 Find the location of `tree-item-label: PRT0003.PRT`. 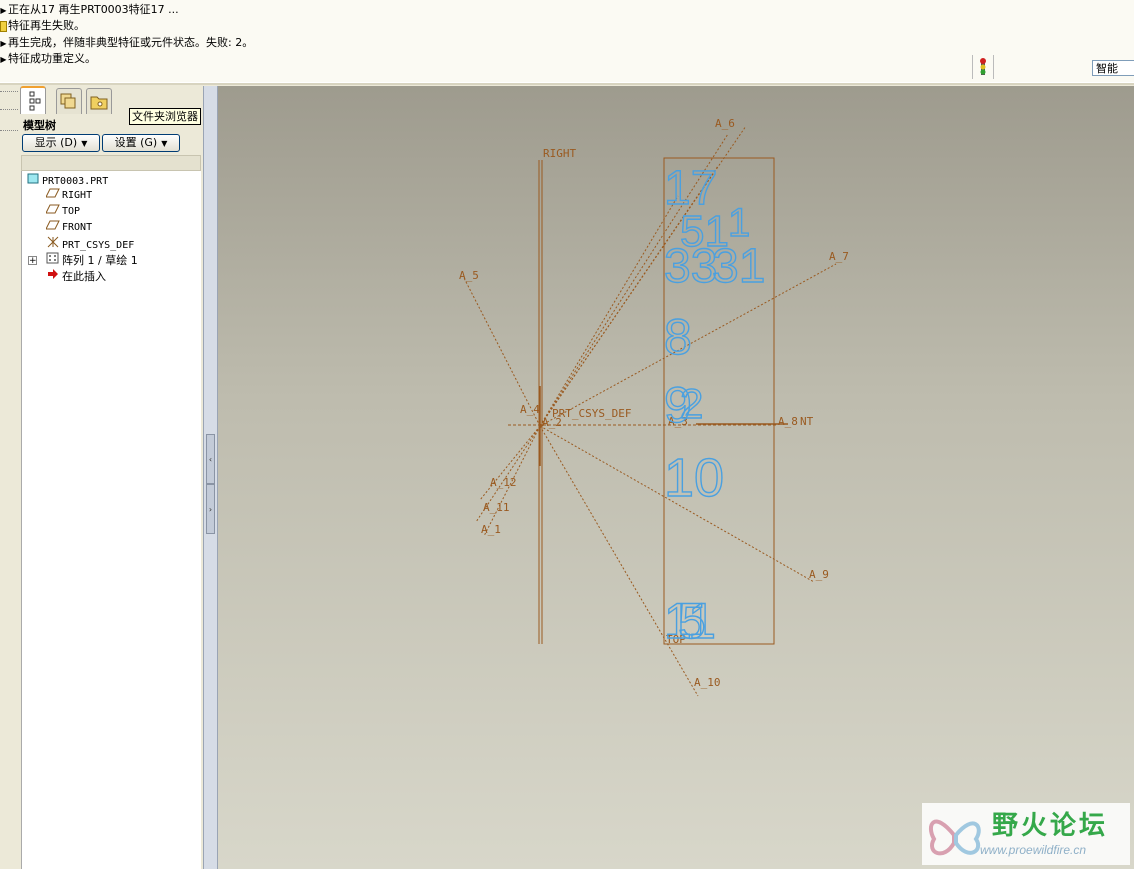

tree-item-label: PRT0003.PRT is located at coordinates (75, 181).